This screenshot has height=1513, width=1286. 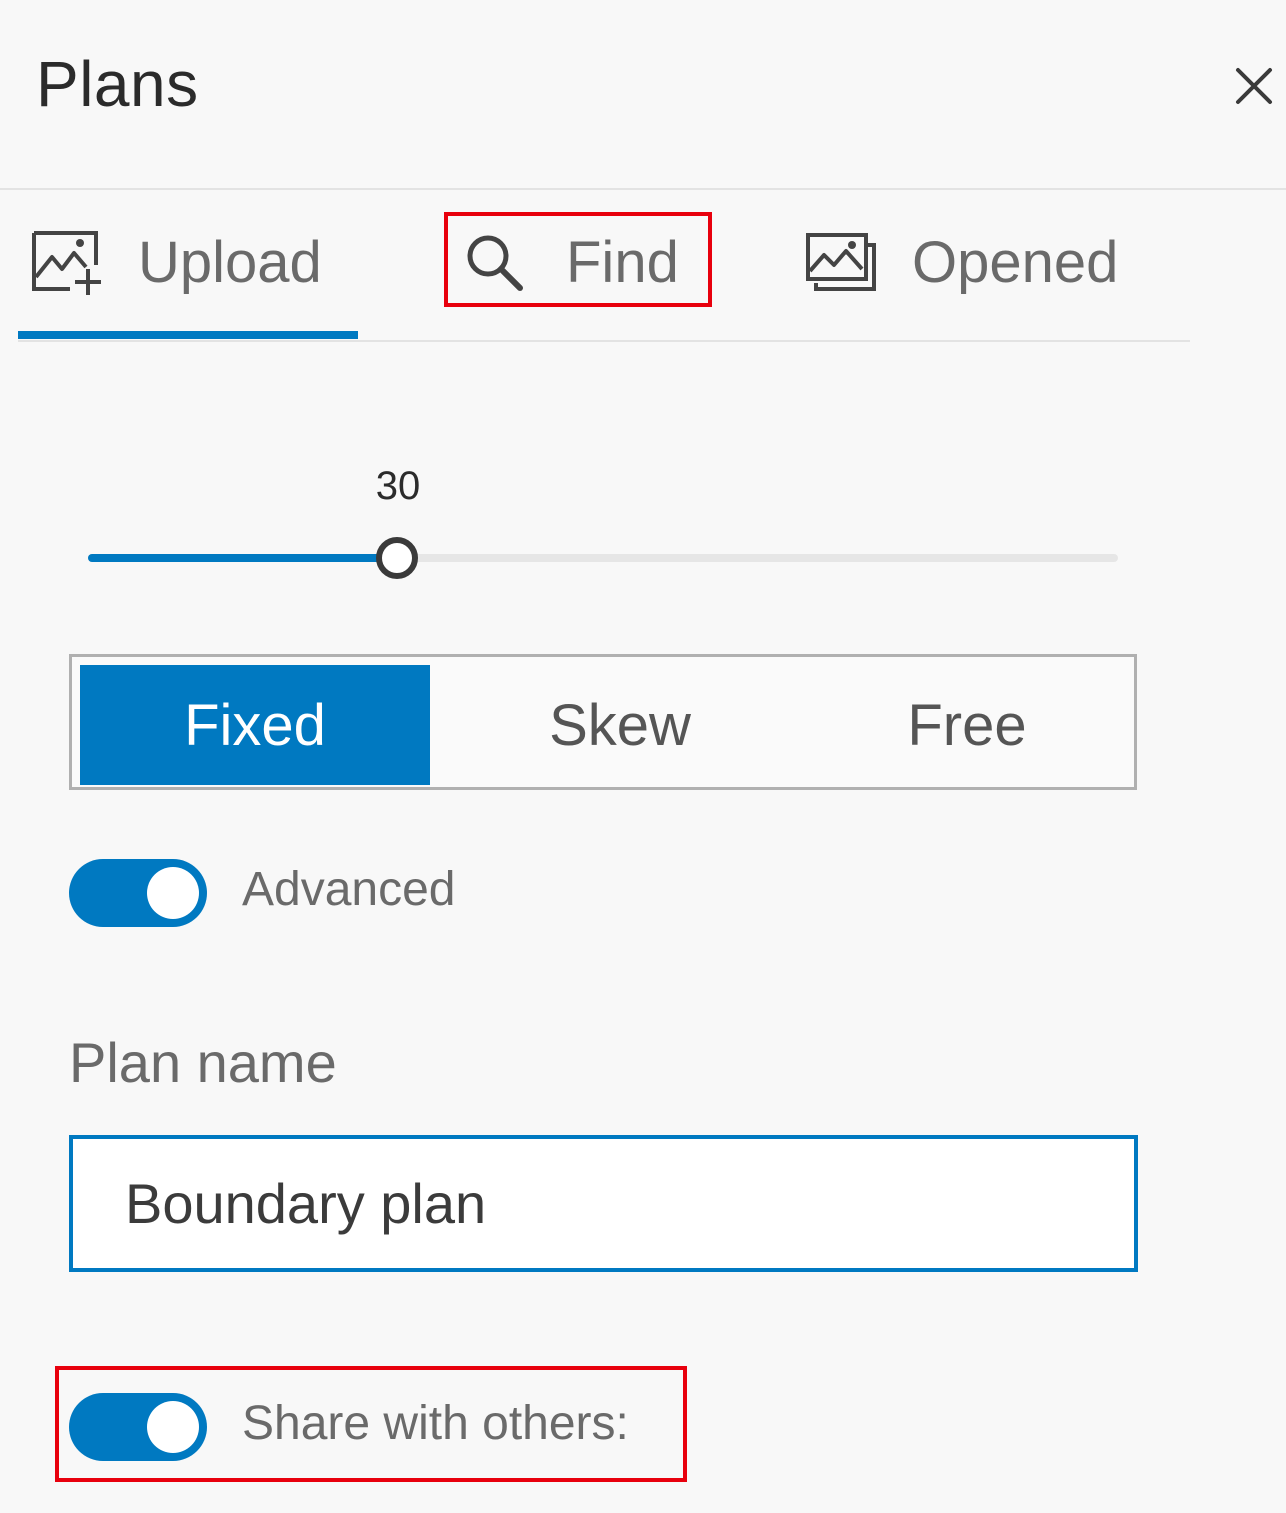 I want to click on panel-title: Plans, so click(x=117, y=84).